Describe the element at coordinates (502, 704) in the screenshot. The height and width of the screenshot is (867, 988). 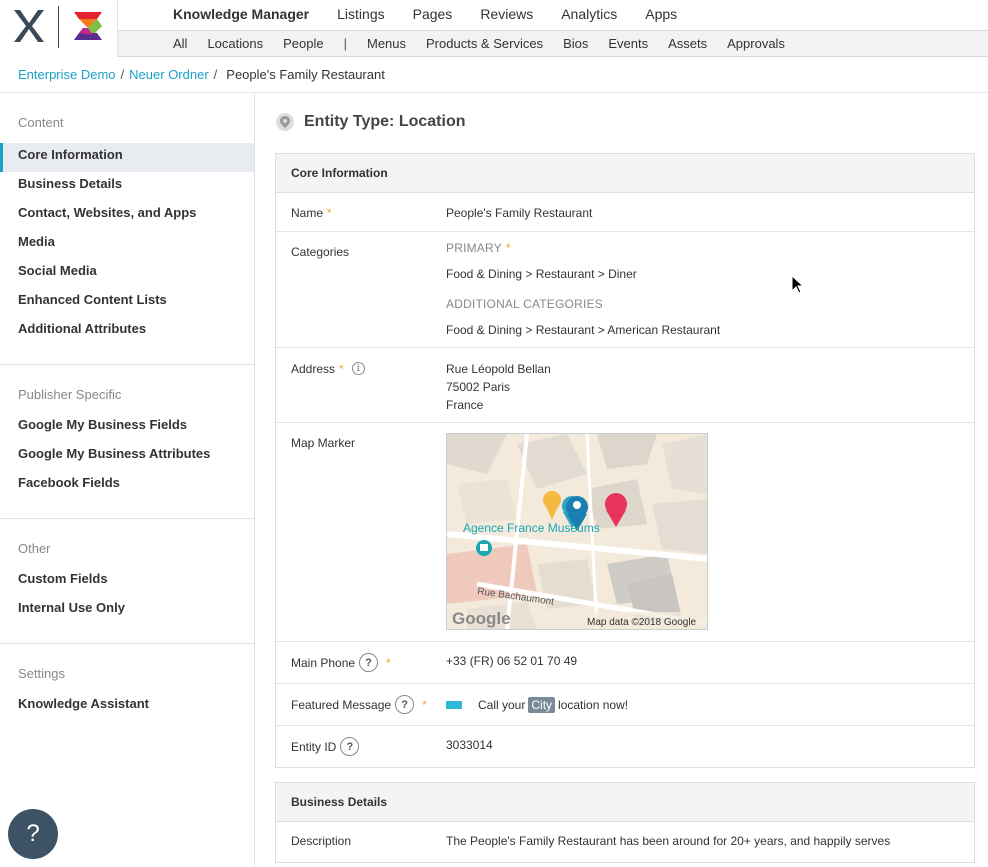
I see `featured-message-before: Call your` at that location.